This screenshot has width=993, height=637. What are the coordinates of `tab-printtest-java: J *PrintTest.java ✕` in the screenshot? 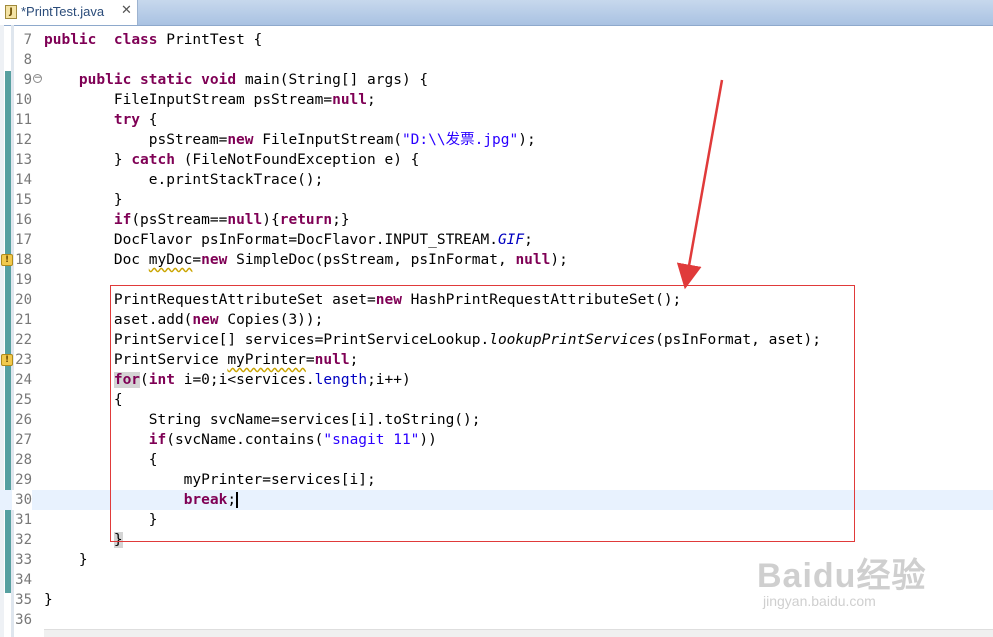 It's located at (69, 12).